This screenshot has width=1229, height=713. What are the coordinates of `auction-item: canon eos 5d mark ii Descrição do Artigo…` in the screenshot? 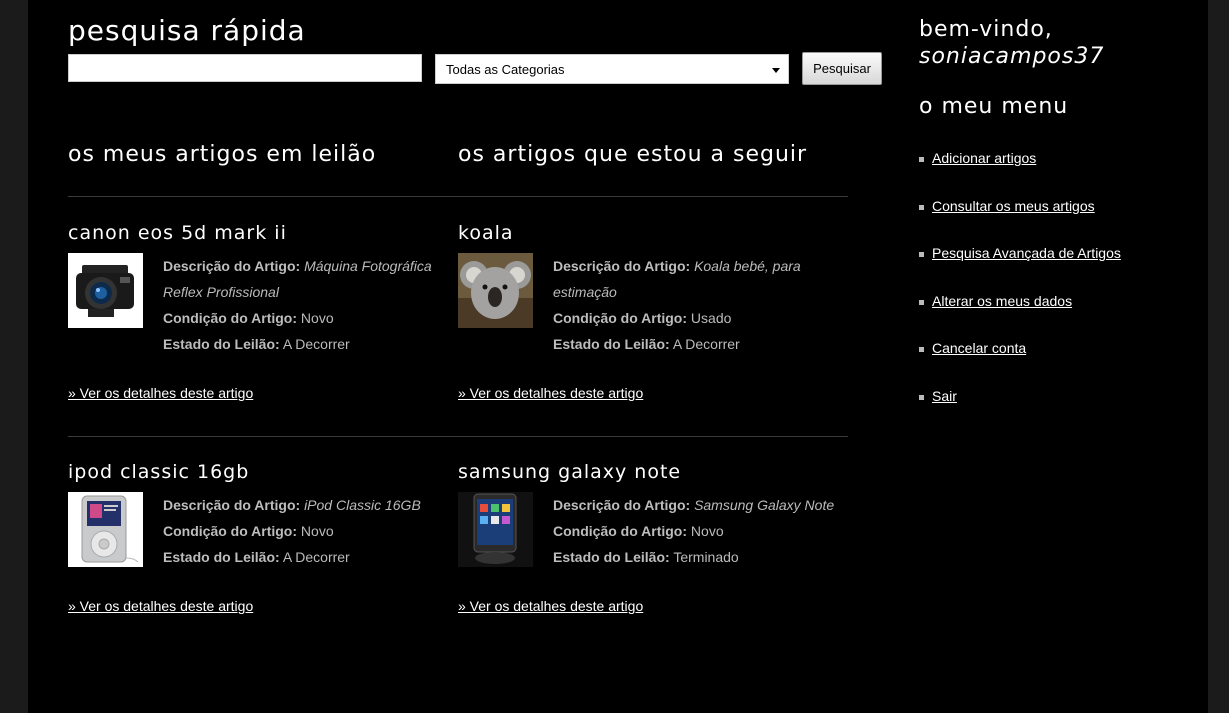 It's located at (263, 312).